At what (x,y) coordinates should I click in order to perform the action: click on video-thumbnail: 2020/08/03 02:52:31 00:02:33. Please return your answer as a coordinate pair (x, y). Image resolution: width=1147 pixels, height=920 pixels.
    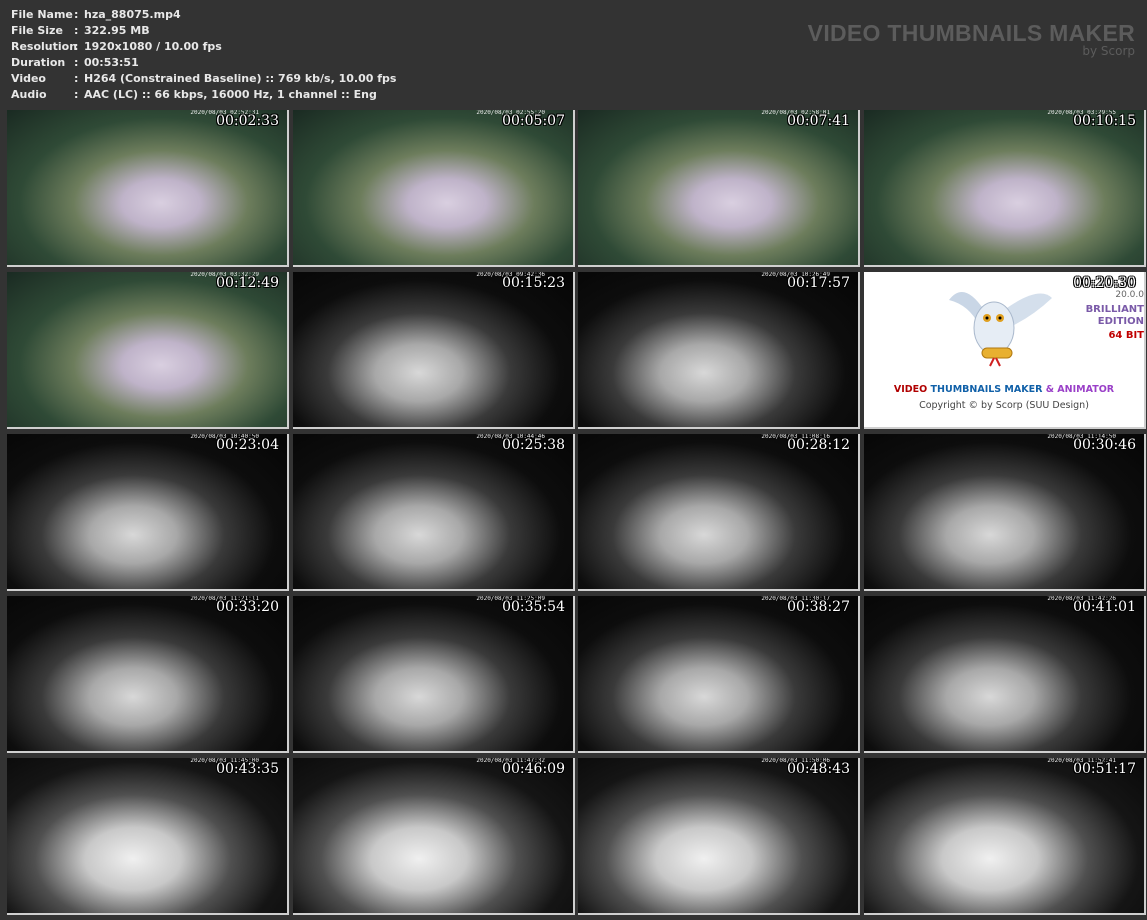
    Looking at the image, I should click on (148, 188).